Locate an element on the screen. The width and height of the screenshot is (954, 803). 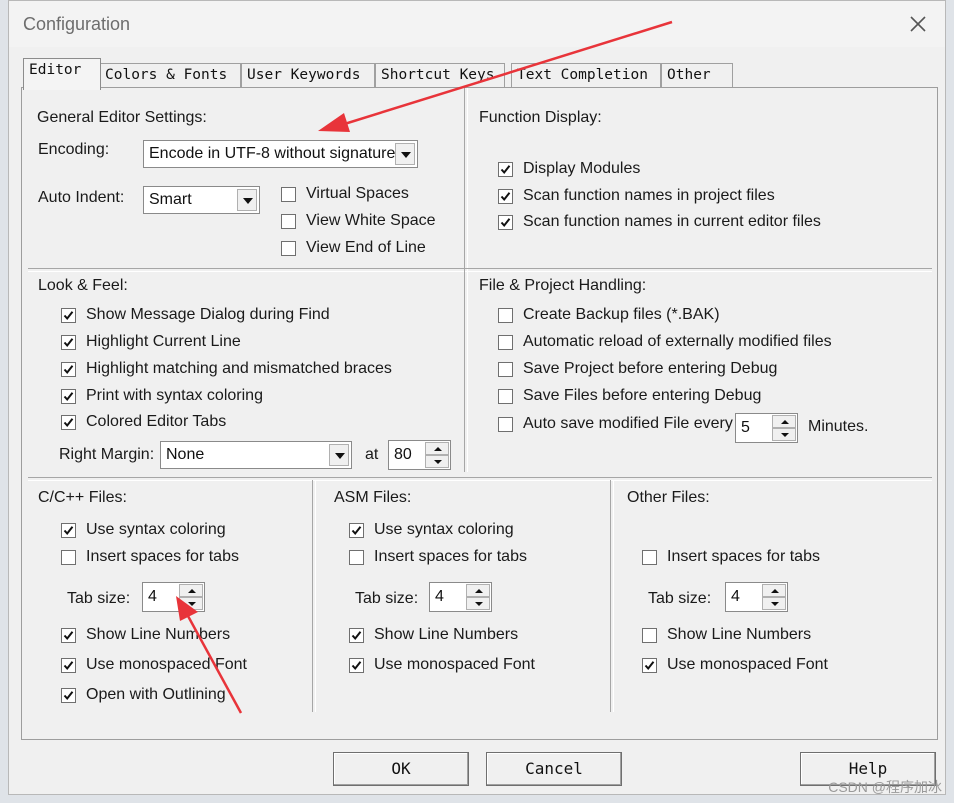
close-icon is located at coordinates (918, 24).